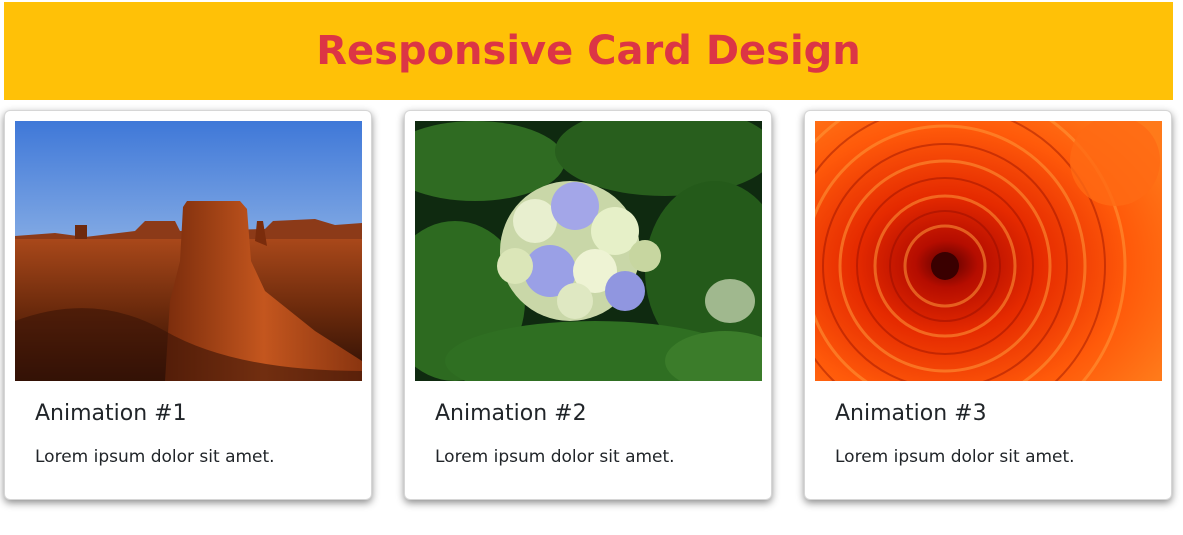  Describe the element at coordinates (911, 413) in the screenshot. I see `card-title: Animation #3` at that location.